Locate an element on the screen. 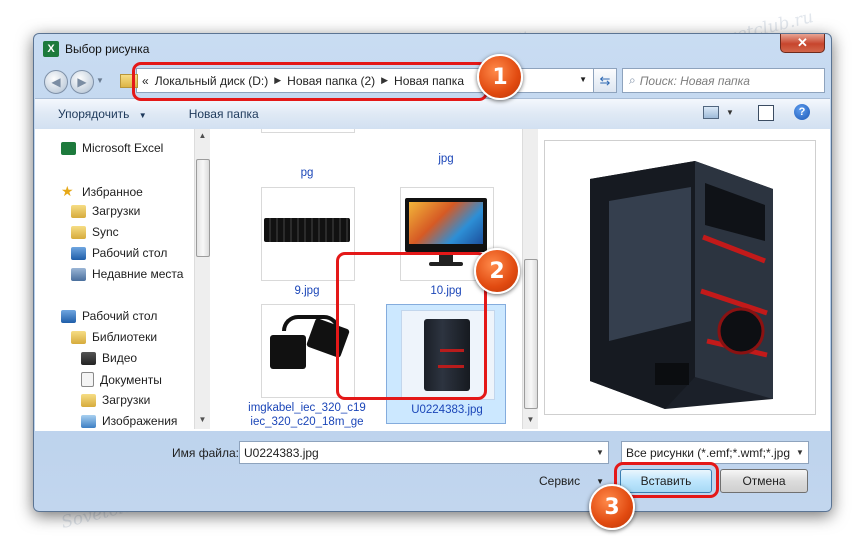 The height and width of the screenshot is (544, 864). organize-label: Упорядочить is located at coordinates (94, 114).